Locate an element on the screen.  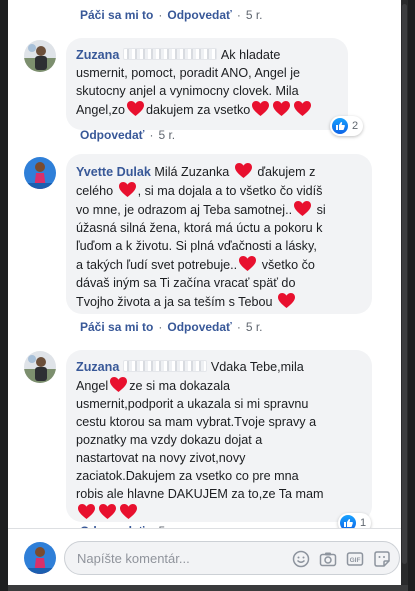
comment-text-line: dávaš iným sa Ti začína vracať späť do is located at coordinates (186, 283).